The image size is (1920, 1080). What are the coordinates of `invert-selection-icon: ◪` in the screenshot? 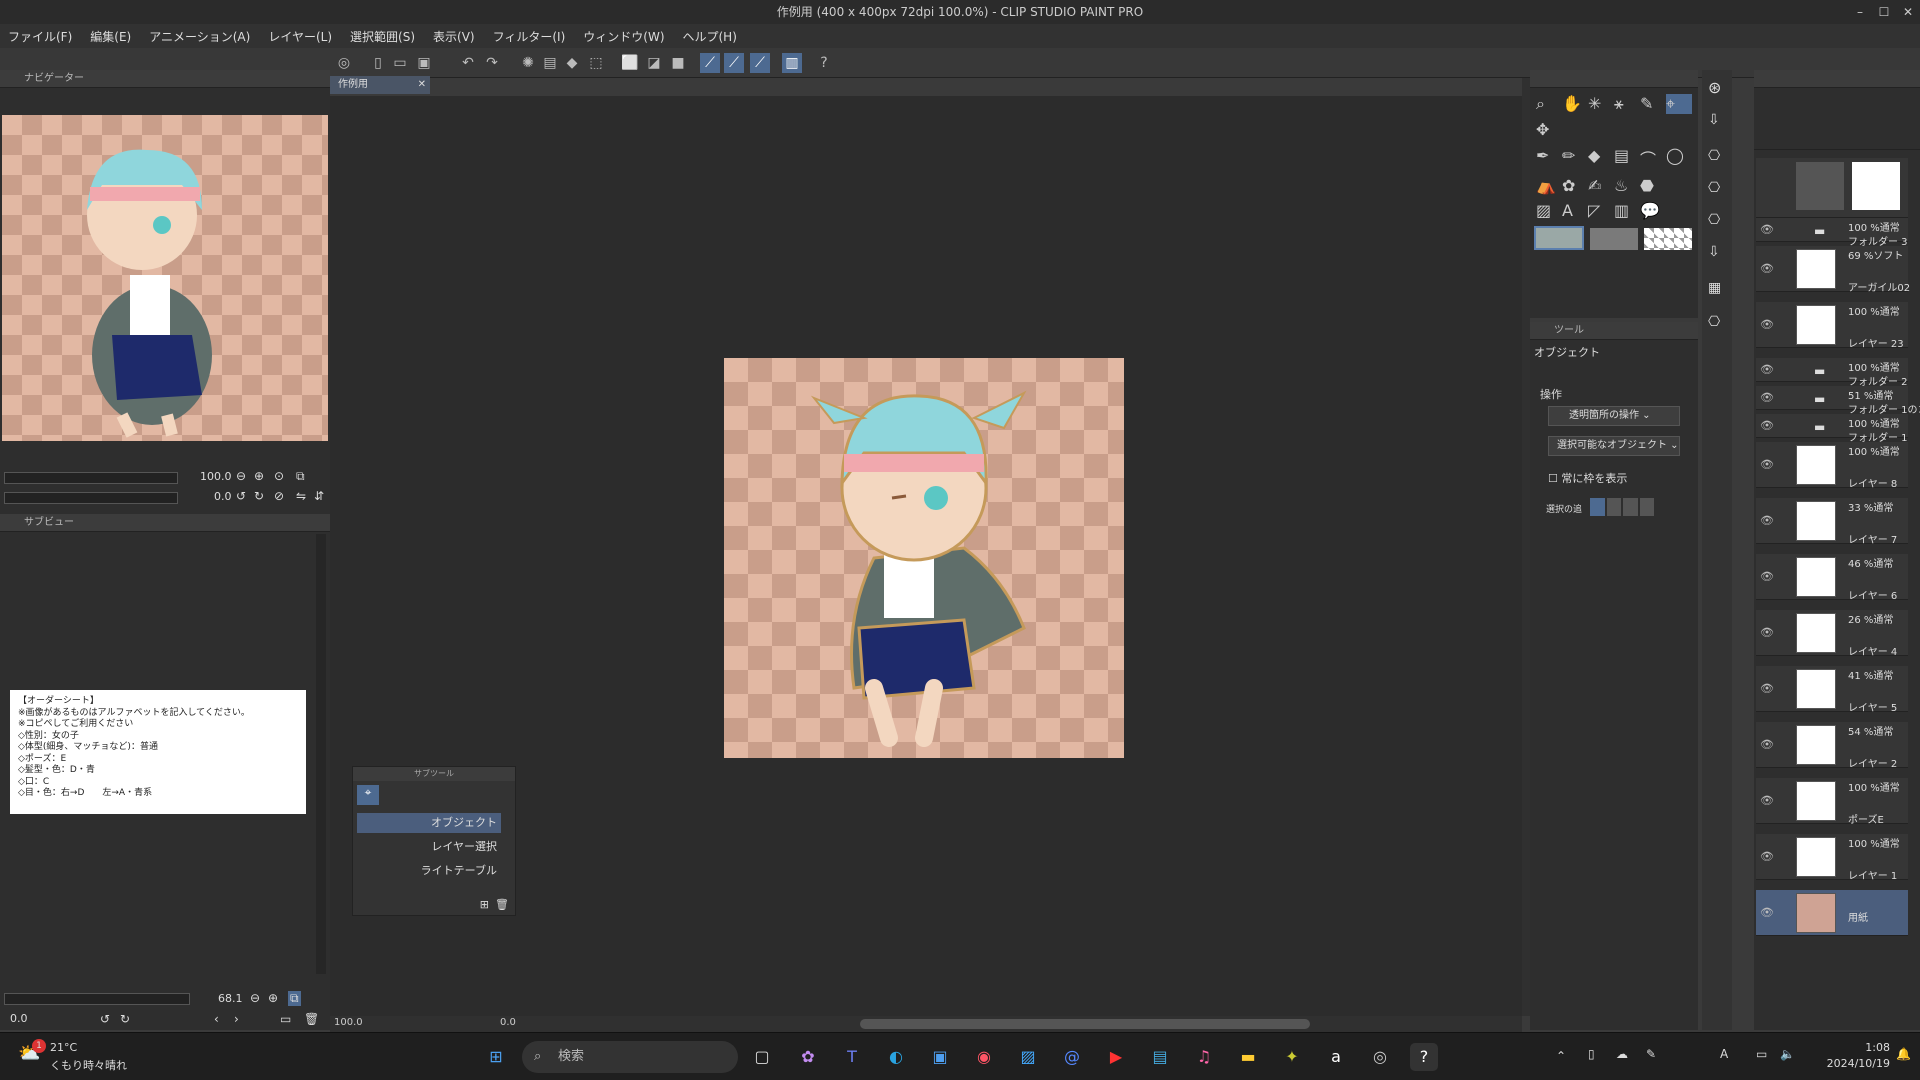 It's located at (654, 63).